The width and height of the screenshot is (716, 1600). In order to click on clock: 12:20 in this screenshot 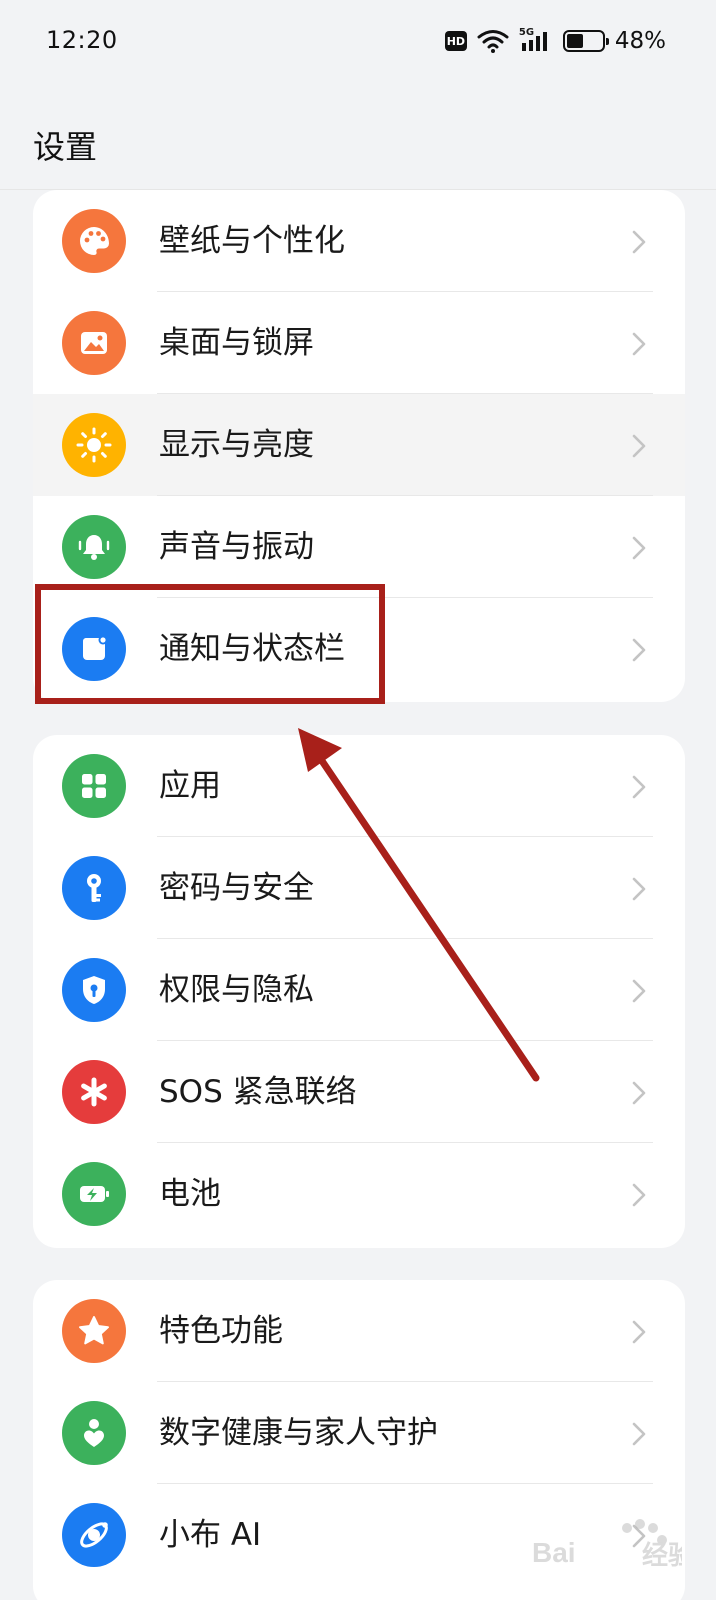, I will do `click(82, 40)`.